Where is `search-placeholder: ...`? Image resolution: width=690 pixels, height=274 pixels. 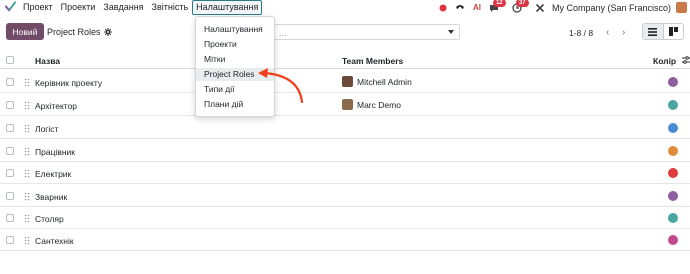
search-placeholder: ... is located at coordinates (283, 33).